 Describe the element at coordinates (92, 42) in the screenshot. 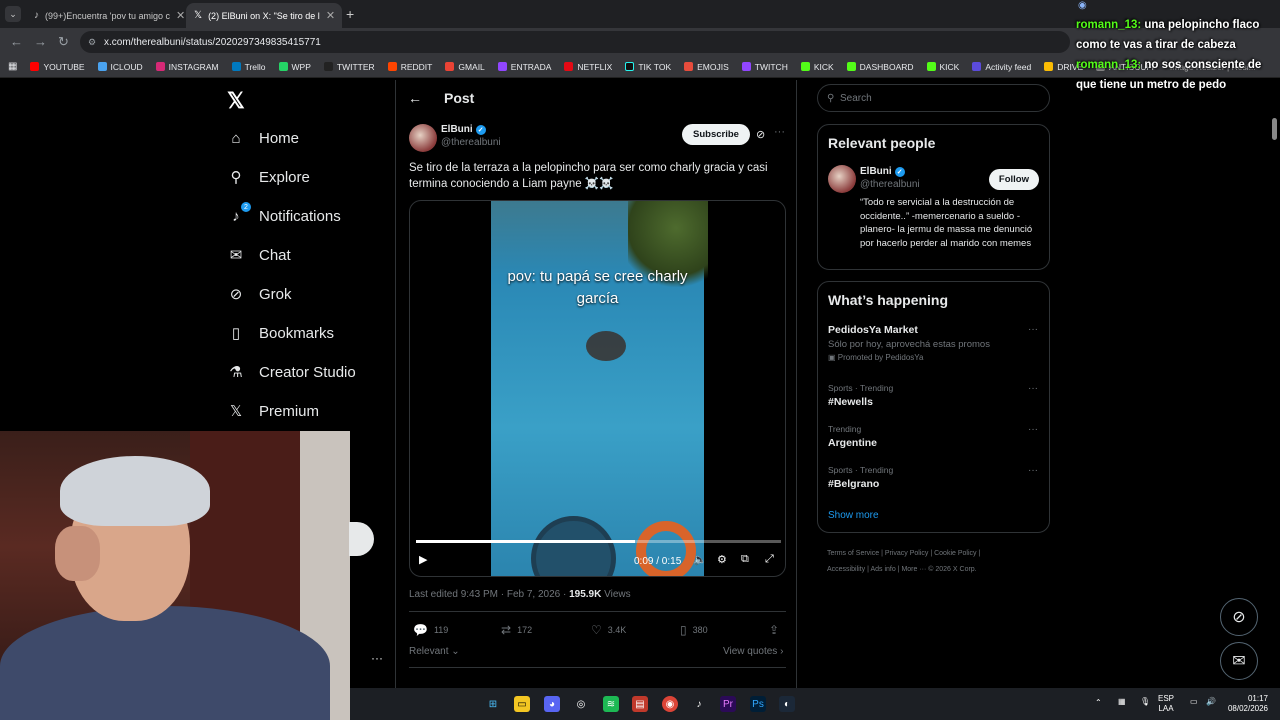

I see `site-info-icon: ⚙` at that location.